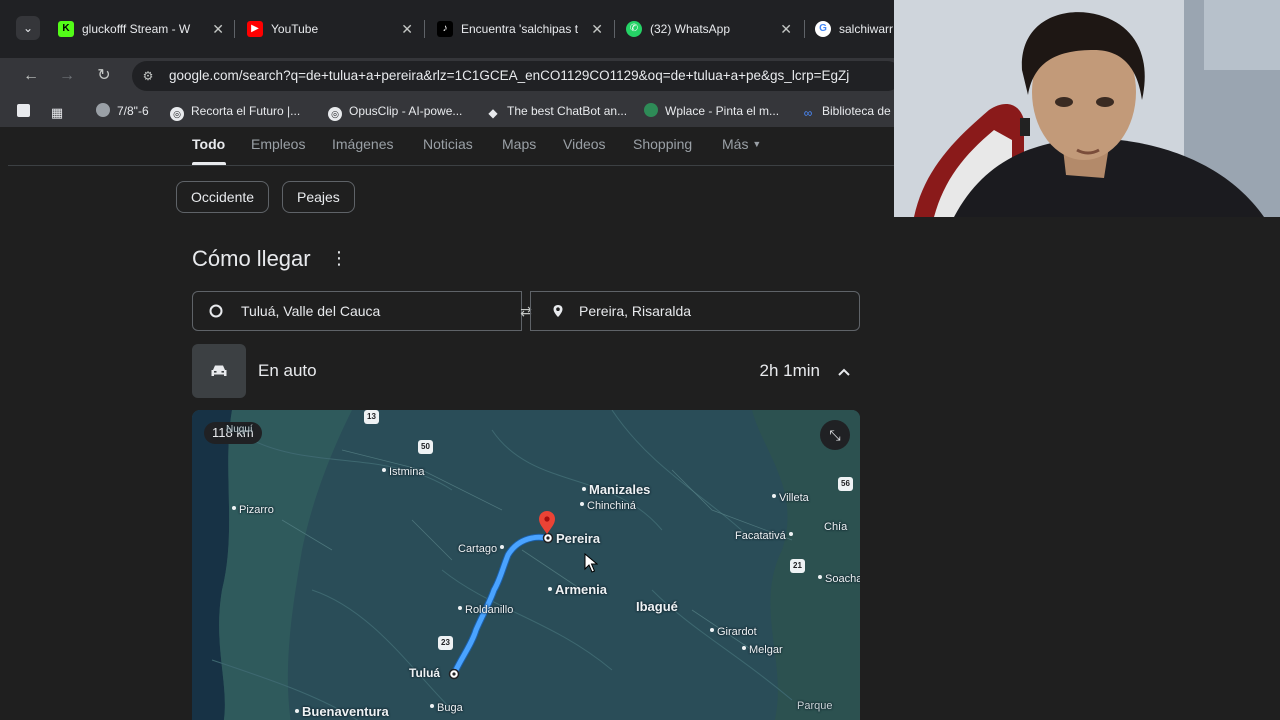 This screenshot has height=720, width=1280. What do you see at coordinates (287, 370) in the screenshot?
I see `travel-mode-label: En auto` at bounding box center [287, 370].